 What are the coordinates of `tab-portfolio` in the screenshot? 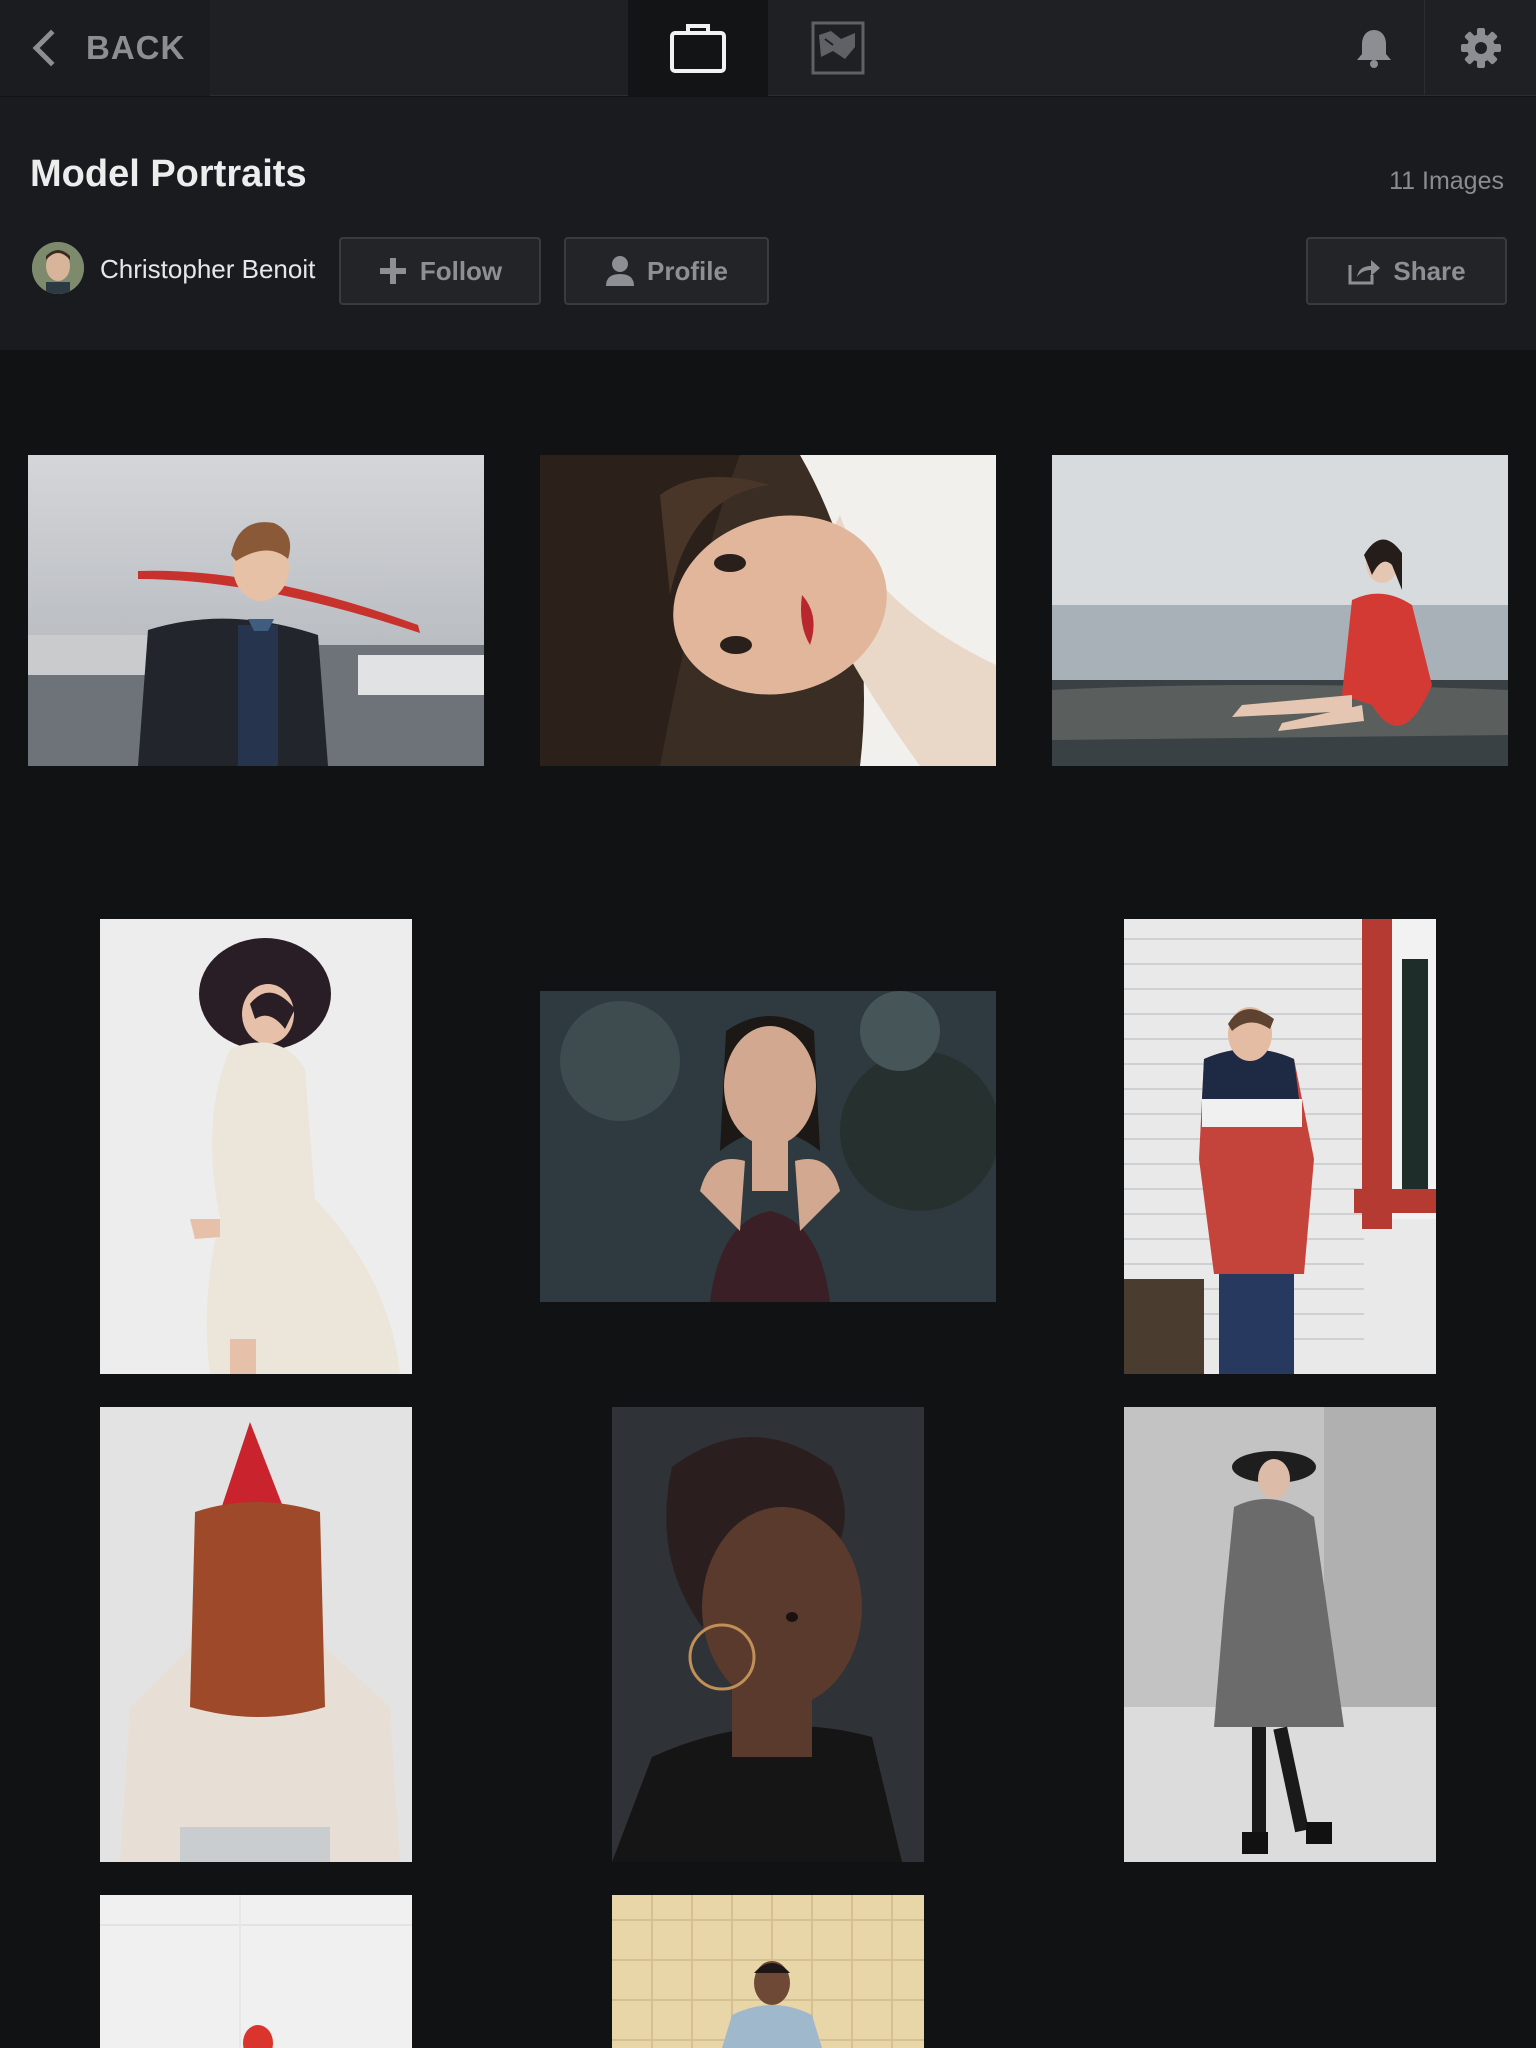 It's located at (698, 48).